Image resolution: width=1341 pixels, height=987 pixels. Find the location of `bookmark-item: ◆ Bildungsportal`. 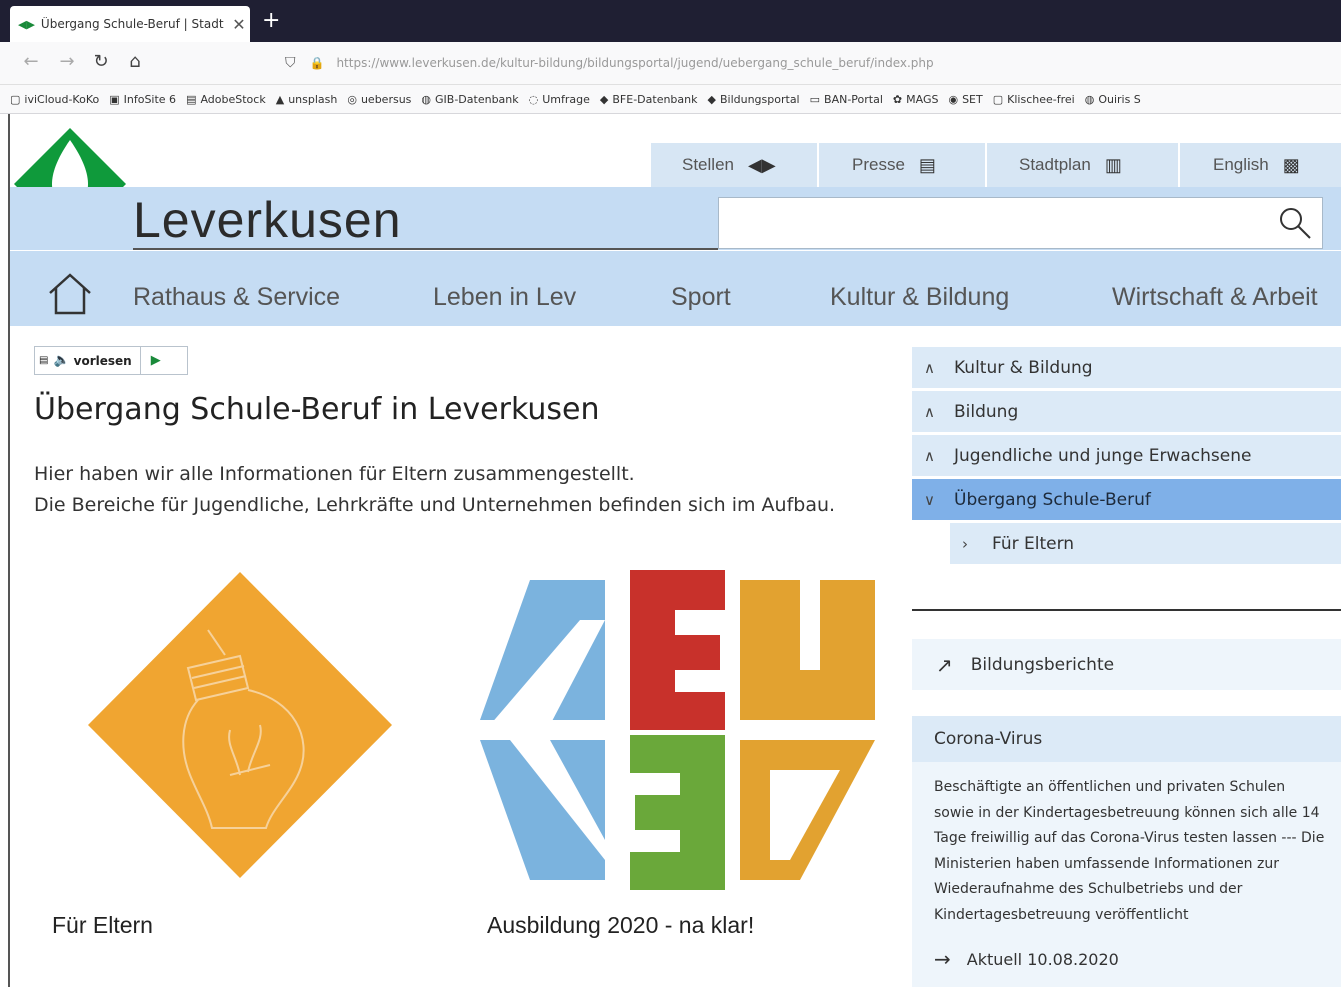

bookmark-item: ◆ Bildungsportal is located at coordinates (754, 99).